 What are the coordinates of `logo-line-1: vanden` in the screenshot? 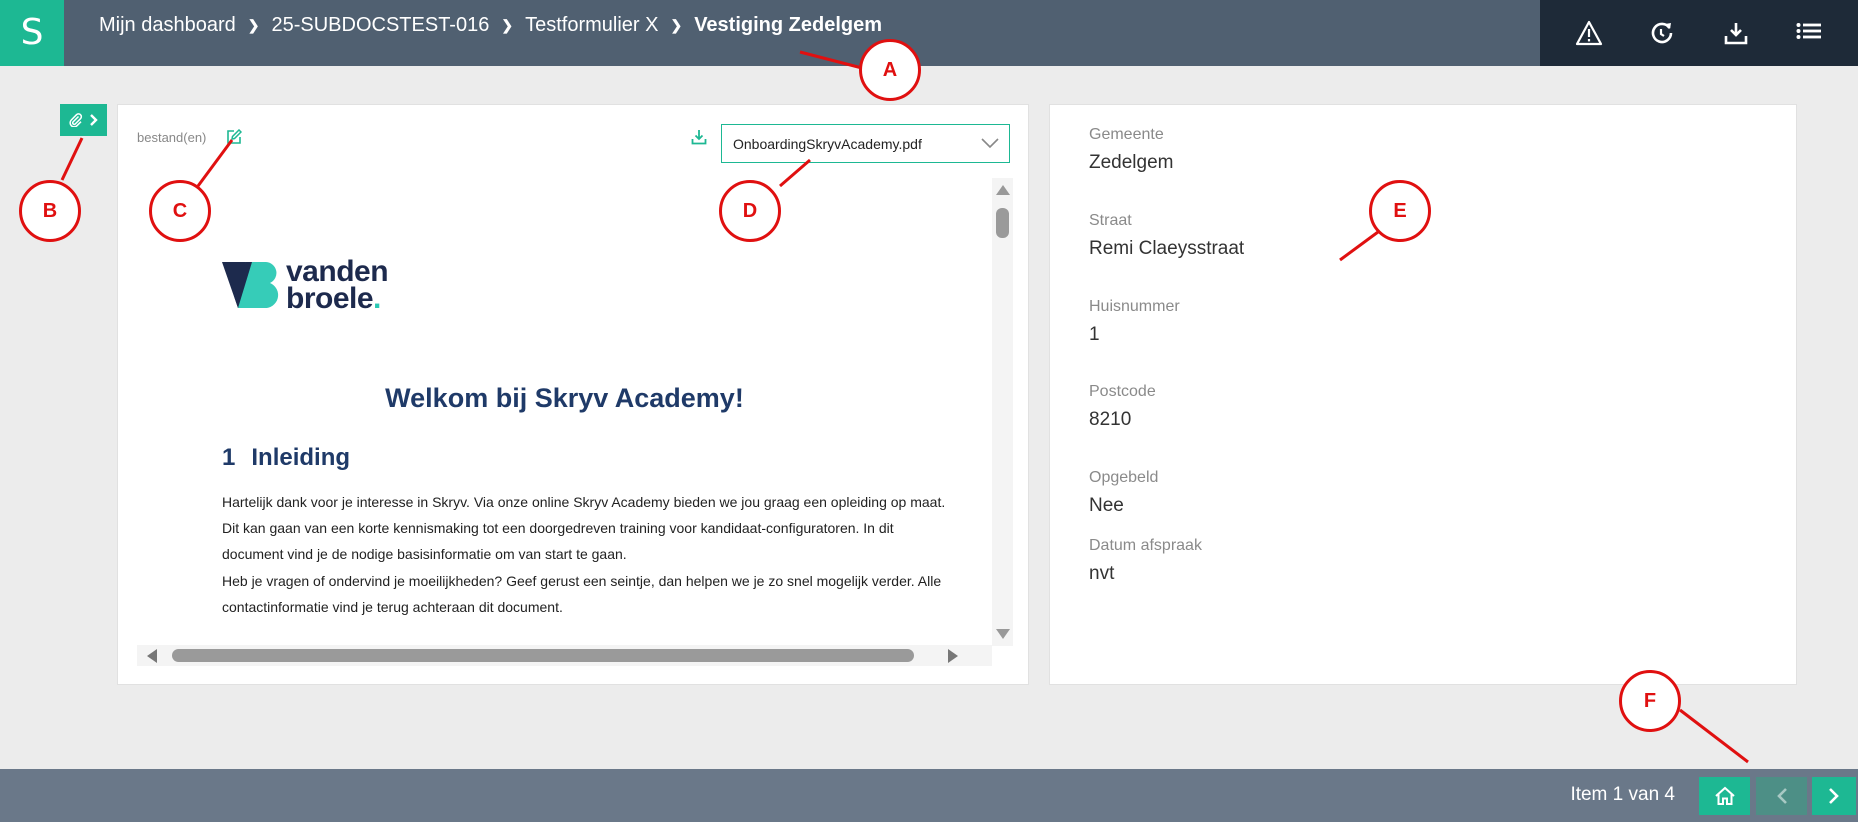 It's located at (337, 271).